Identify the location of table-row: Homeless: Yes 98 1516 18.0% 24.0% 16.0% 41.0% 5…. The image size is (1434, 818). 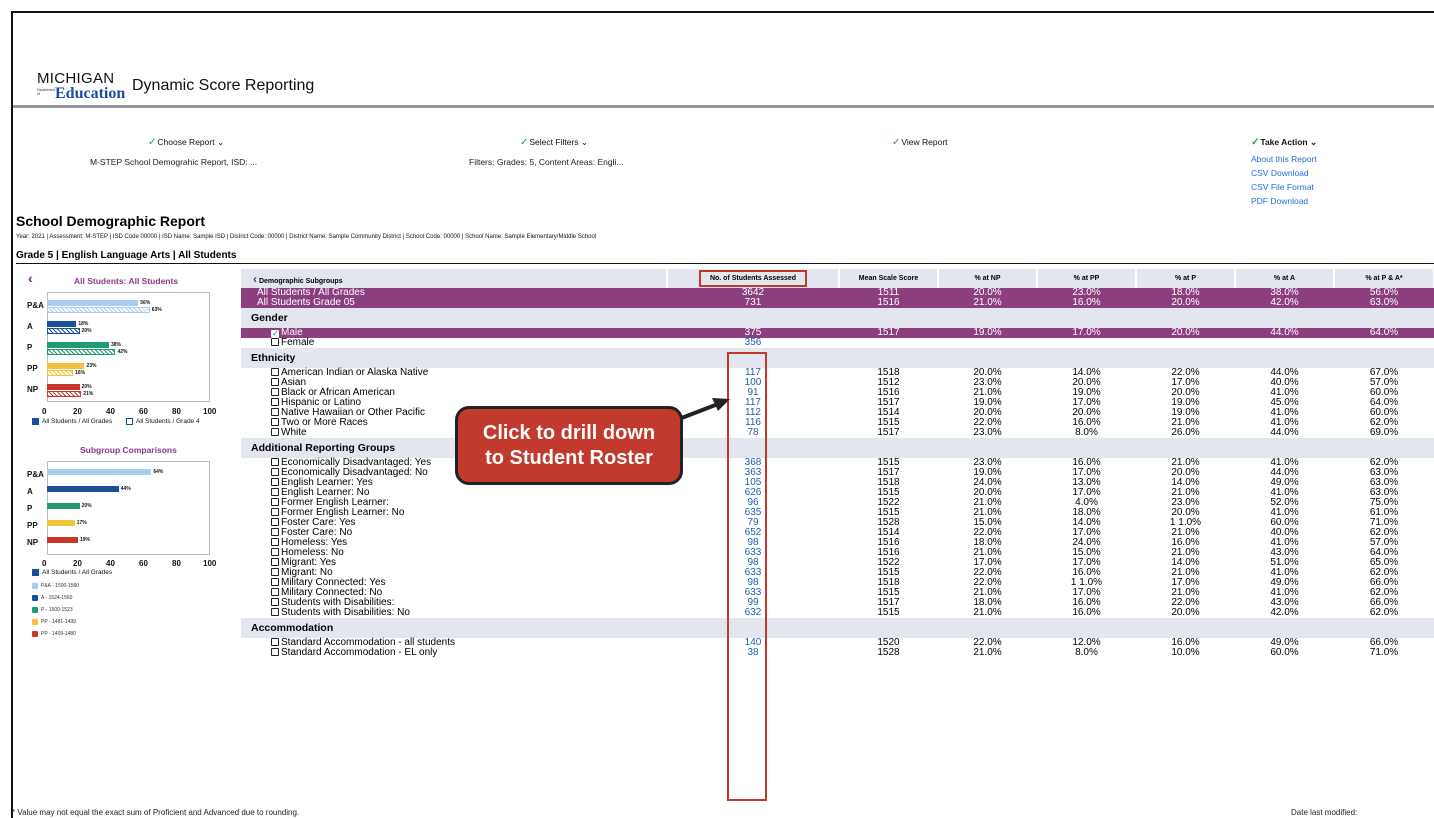
(837, 543).